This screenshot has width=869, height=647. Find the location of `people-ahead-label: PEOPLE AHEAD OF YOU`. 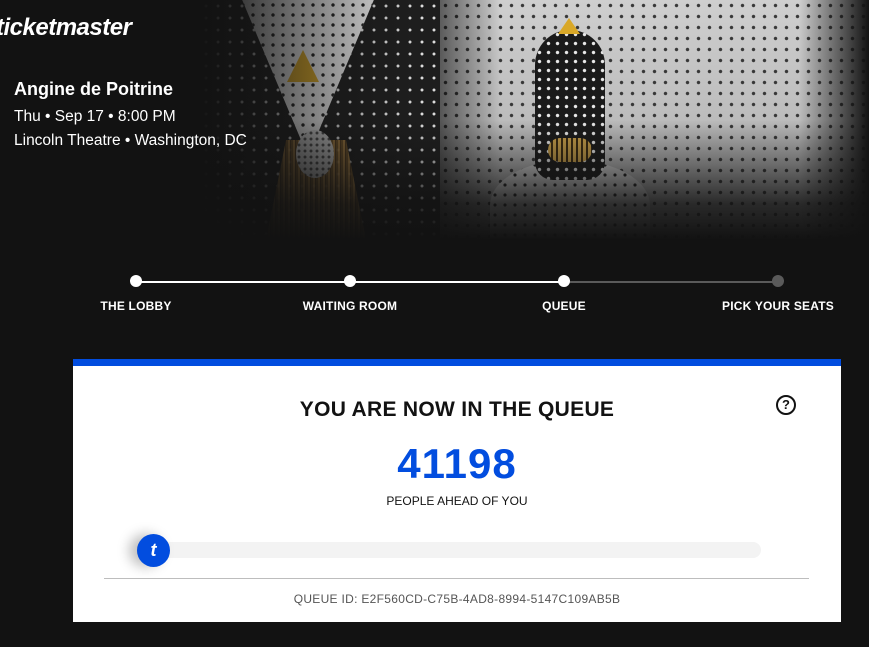

people-ahead-label: PEOPLE AHEAD OF YOU is located at coordinates (457, 501).